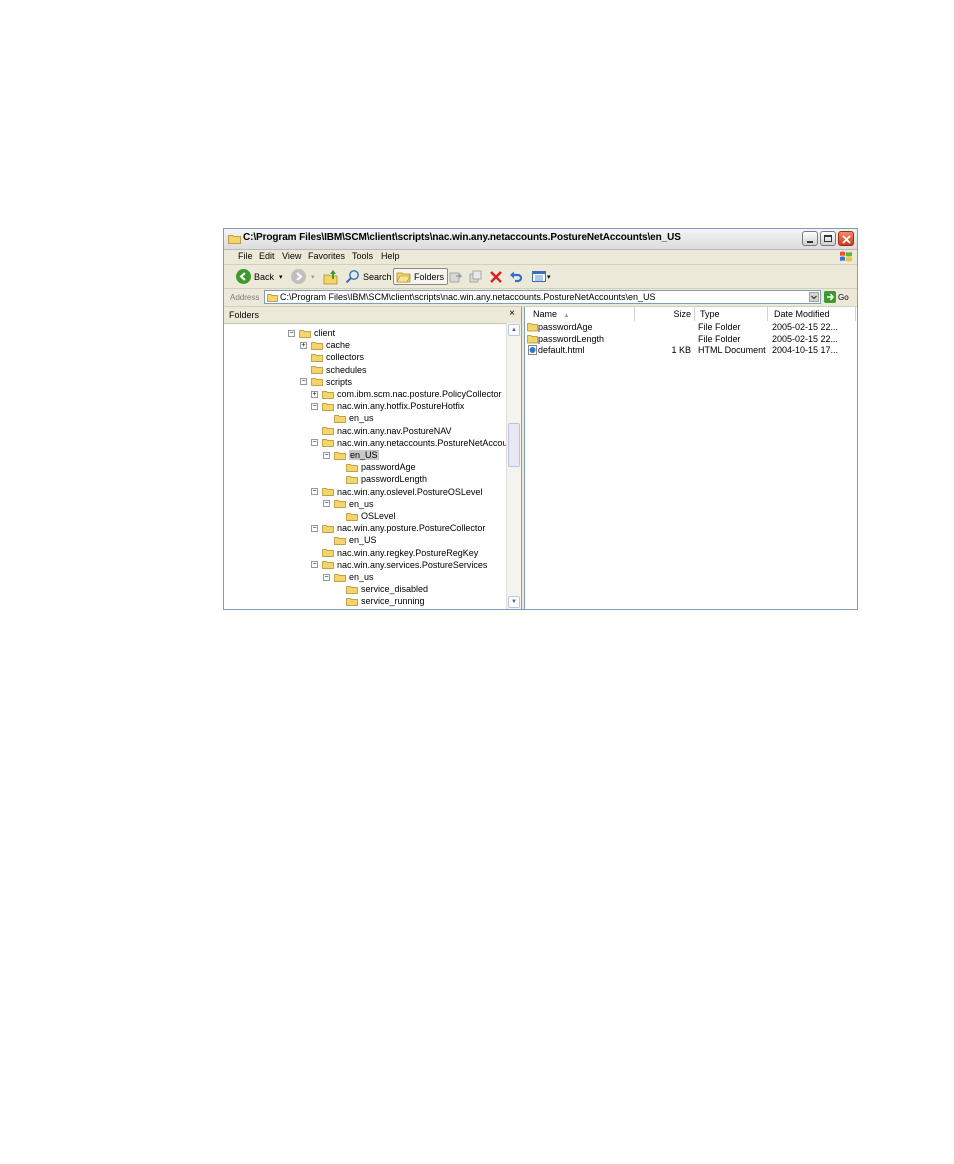  What do you see at coordinates (267, 256) in the screenshot?
I see `menu-edit: Edit` at bounding box center [267, 256].